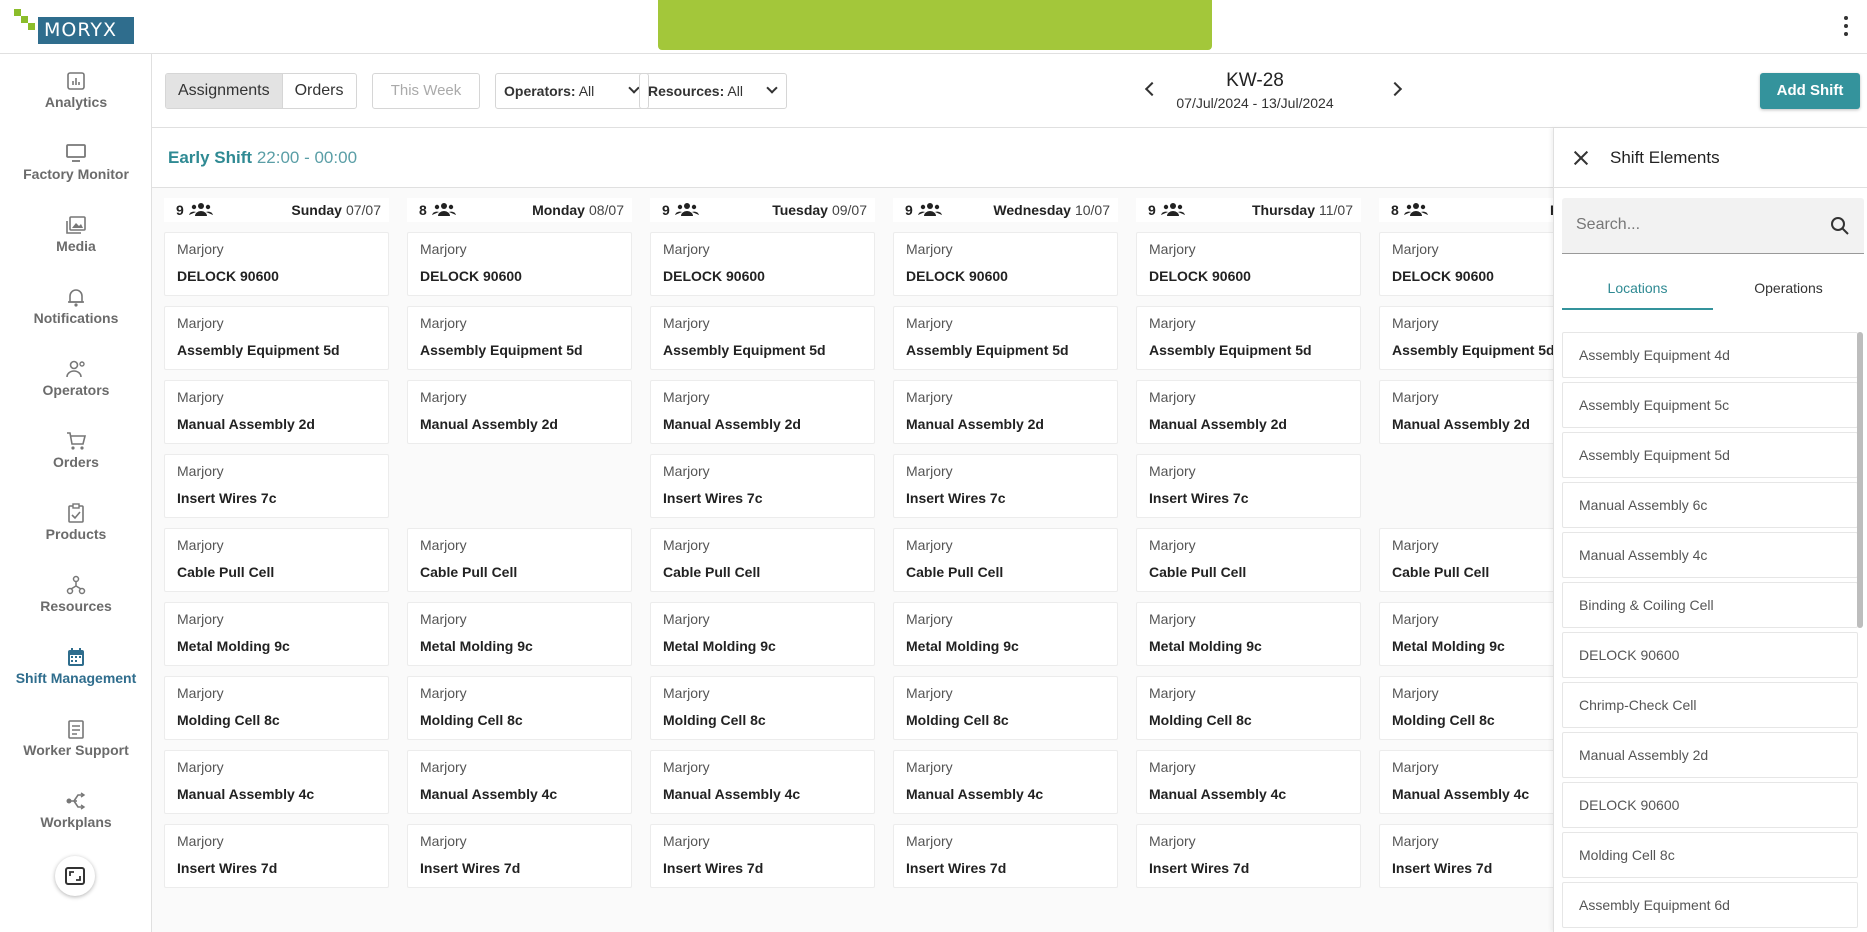 The image size is (1867, 932). I want to click on scrollbar, so click(1860, 480).